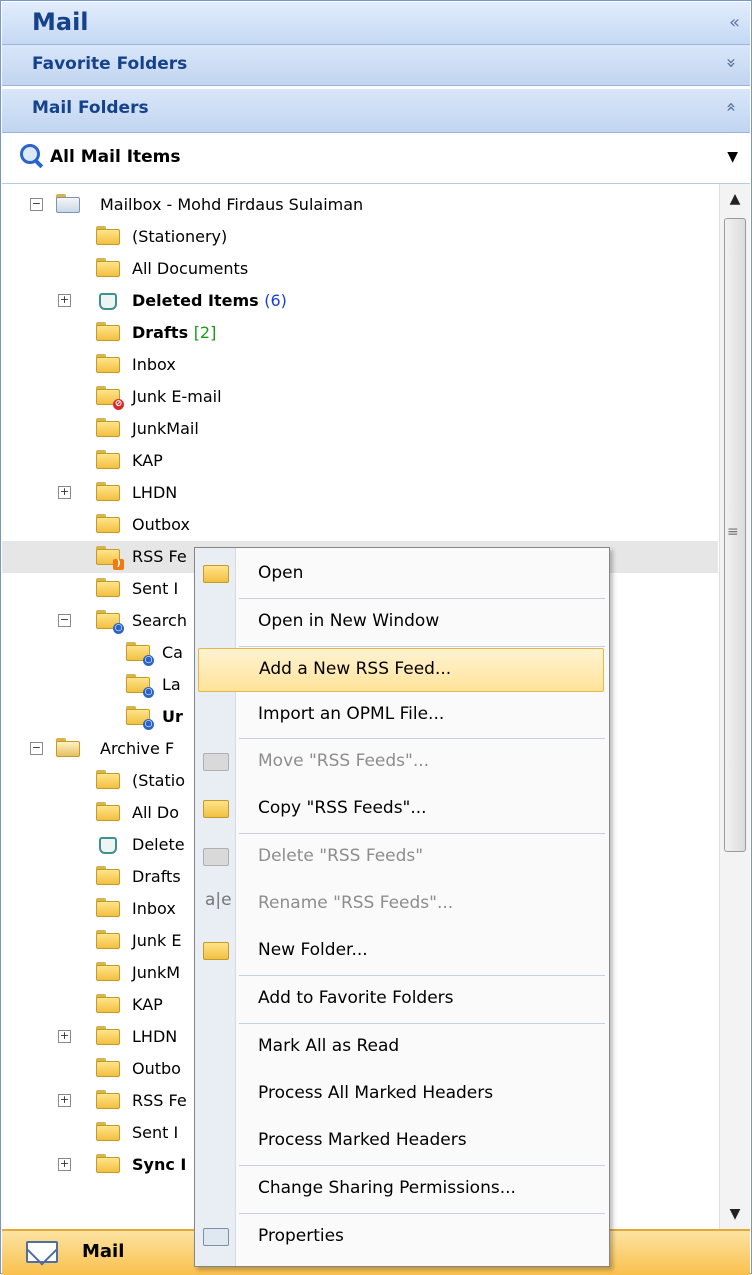 The width and height of the screenshot is (752, 1275). What do you see at coordinates (402, 857) in the screenshot?
I see `menu-item-delete: Delete "RSS Feeds"` at bounding box center [402, 857].